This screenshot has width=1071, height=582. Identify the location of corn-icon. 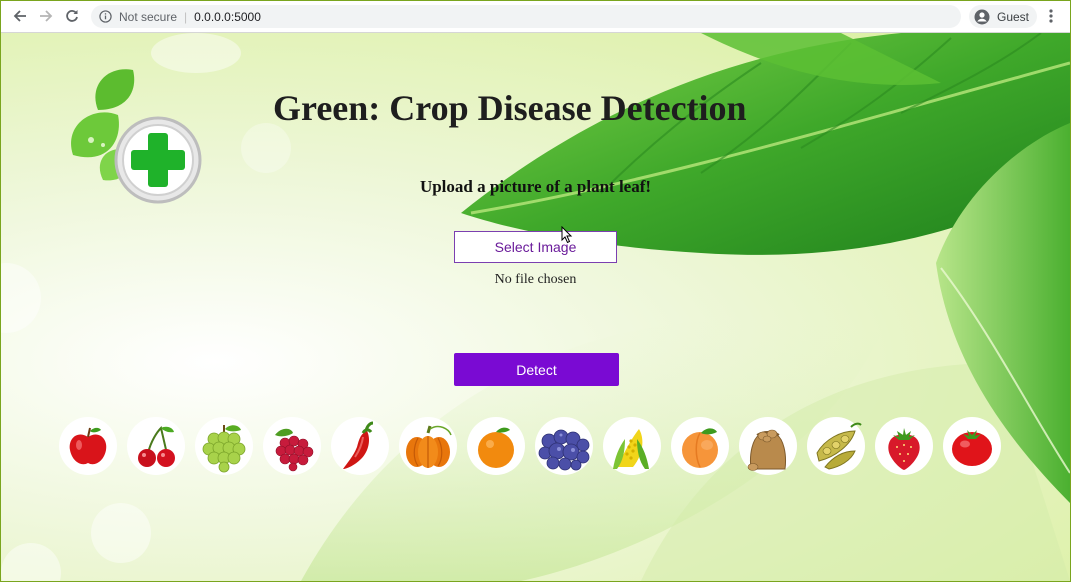
(632, 446).